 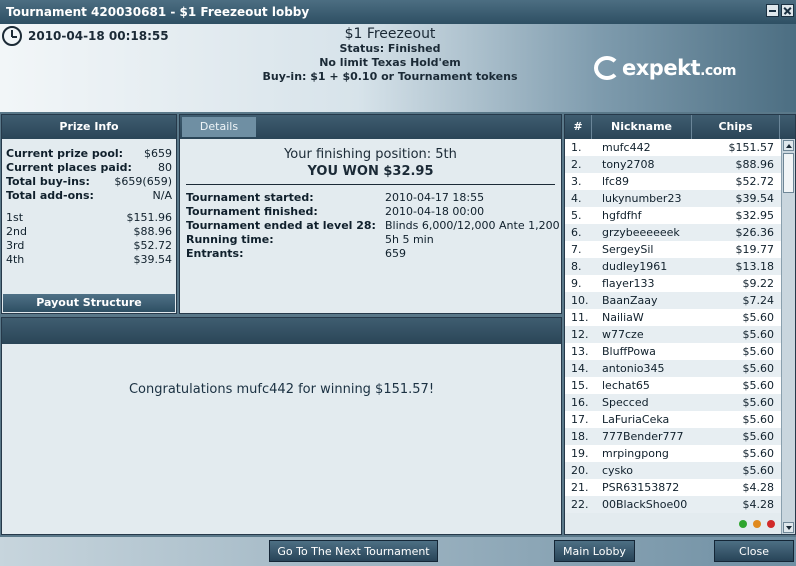 What do you see at coordinates (296, 253) in the screenshot?
I see `detail-row: Entrants: 659` at bounding box center [296, 253].